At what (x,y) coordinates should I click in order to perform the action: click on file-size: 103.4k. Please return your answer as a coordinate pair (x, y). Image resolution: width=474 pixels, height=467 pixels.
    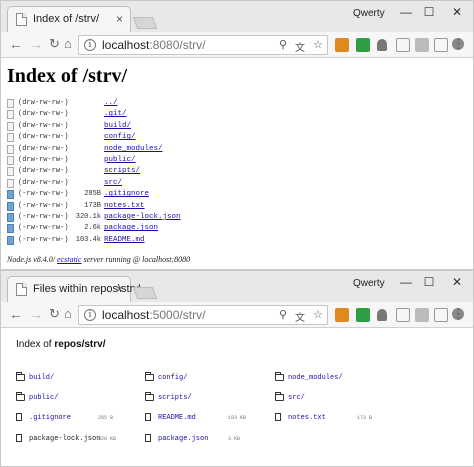
    Looking at the image, I should click on (88, 239).